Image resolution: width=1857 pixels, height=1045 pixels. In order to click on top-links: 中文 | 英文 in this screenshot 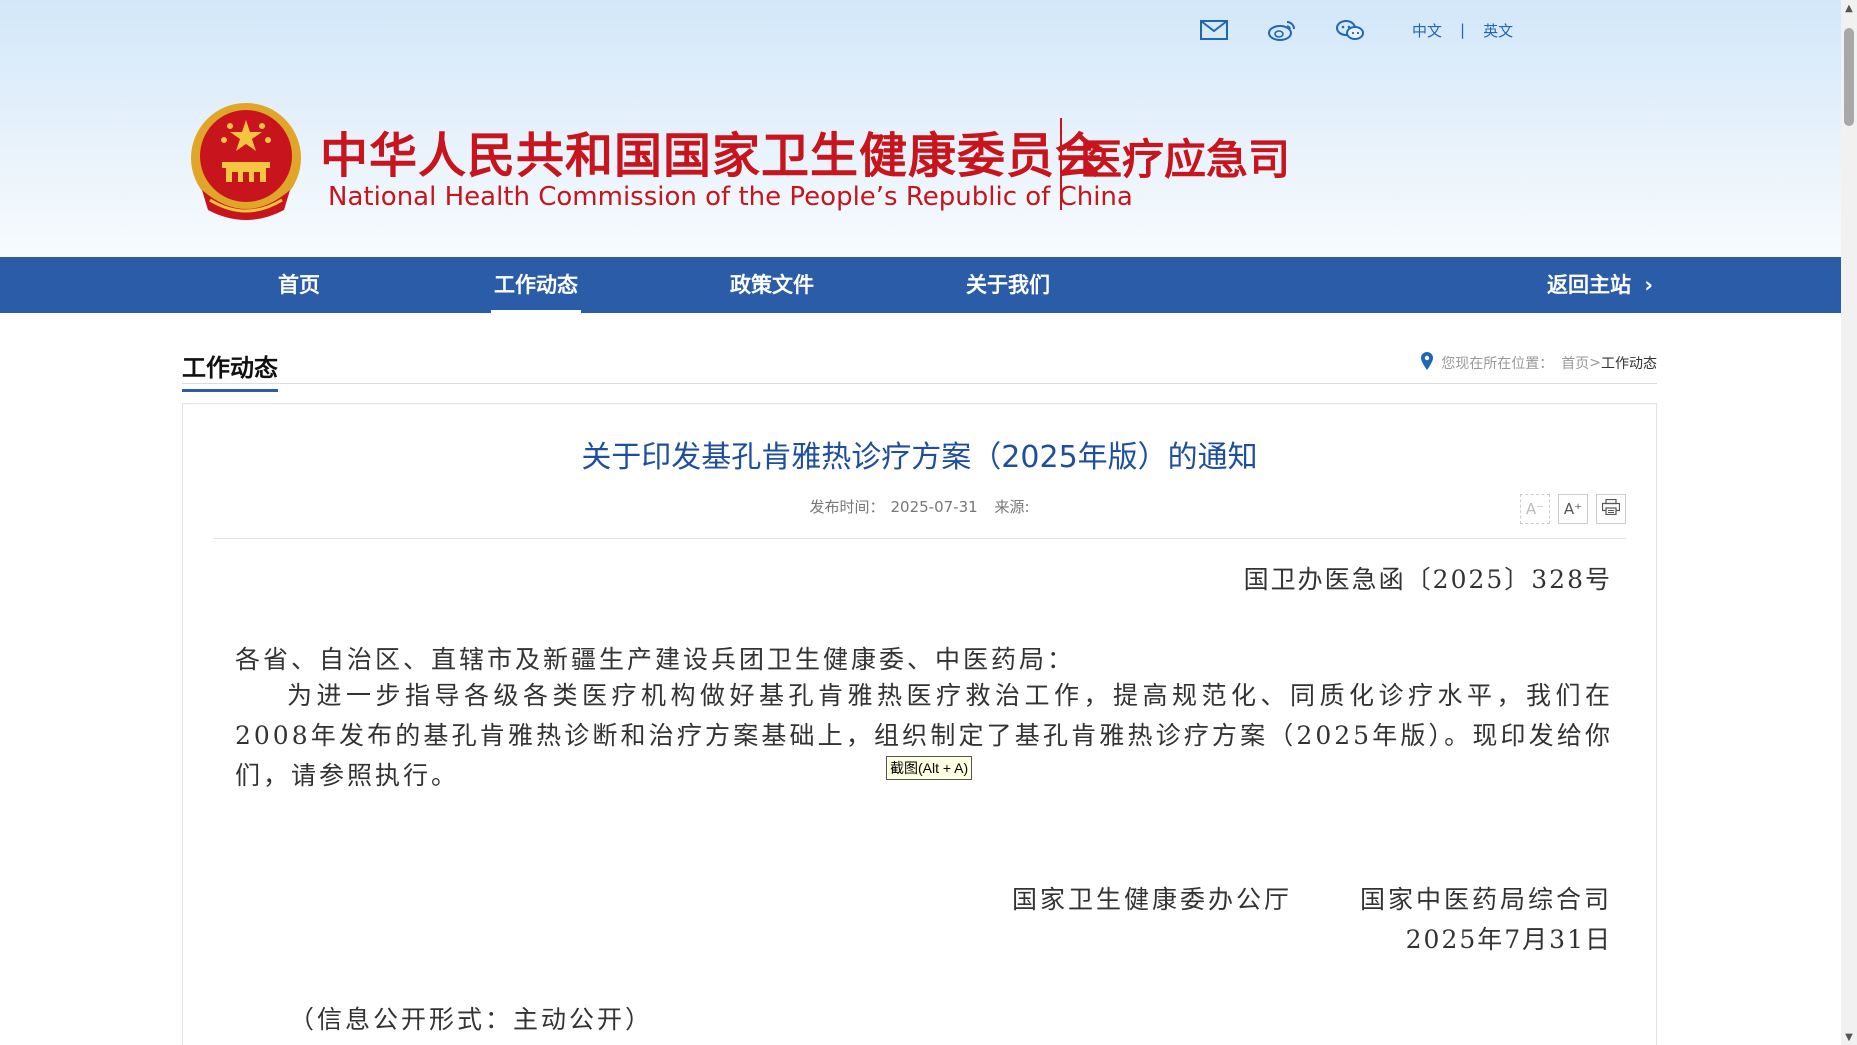, I will do `click(1355, 30)`.